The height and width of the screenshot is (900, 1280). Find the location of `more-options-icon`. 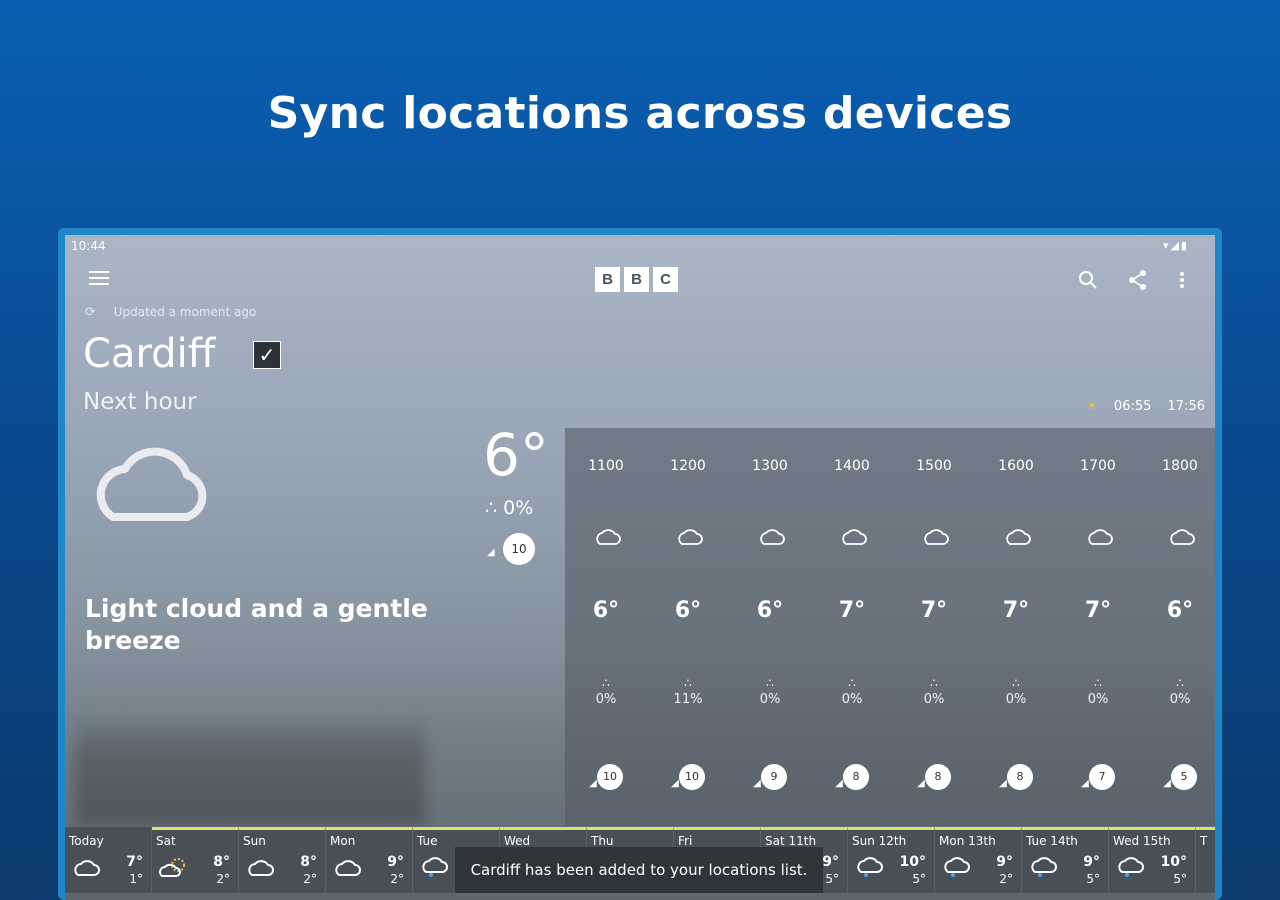

more-options-icon is located at coordinates (1188, 280).